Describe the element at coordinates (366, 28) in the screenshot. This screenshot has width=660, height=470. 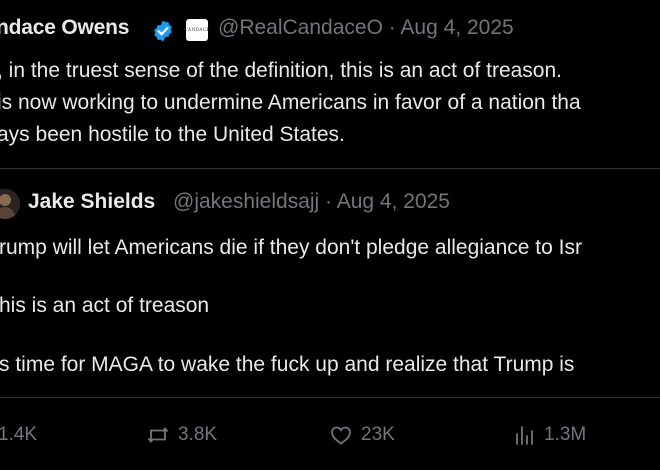
I see `author-handle-date: @RealCandaceO · Aug 4, 2025` at that location.